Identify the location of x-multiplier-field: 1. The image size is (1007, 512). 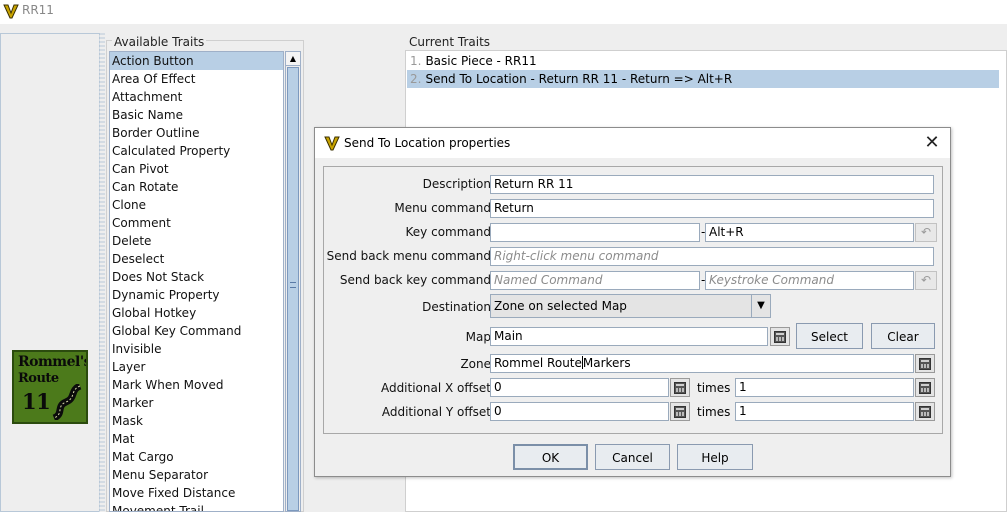
(824, 387).